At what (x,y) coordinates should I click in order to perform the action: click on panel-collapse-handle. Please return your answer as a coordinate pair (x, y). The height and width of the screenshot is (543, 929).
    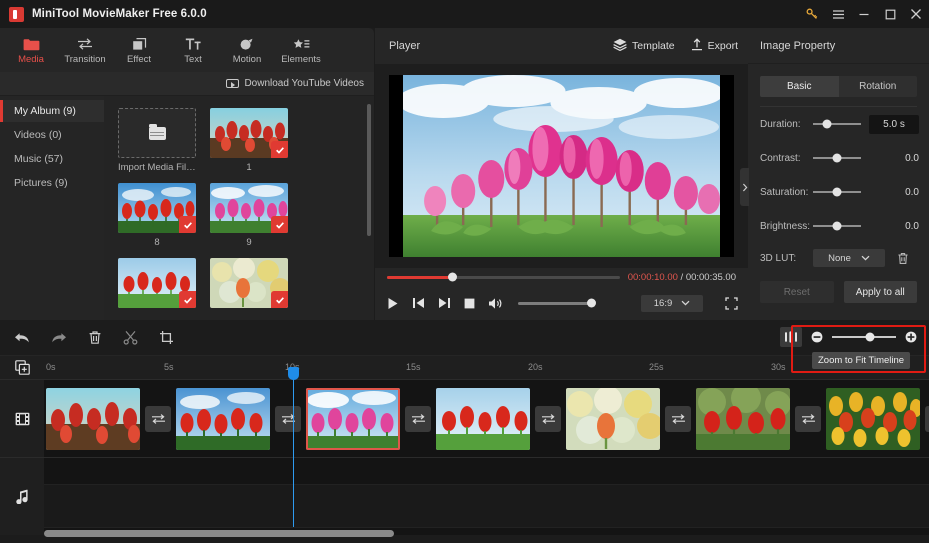
    Looking at the image, I should click on (744, 187).